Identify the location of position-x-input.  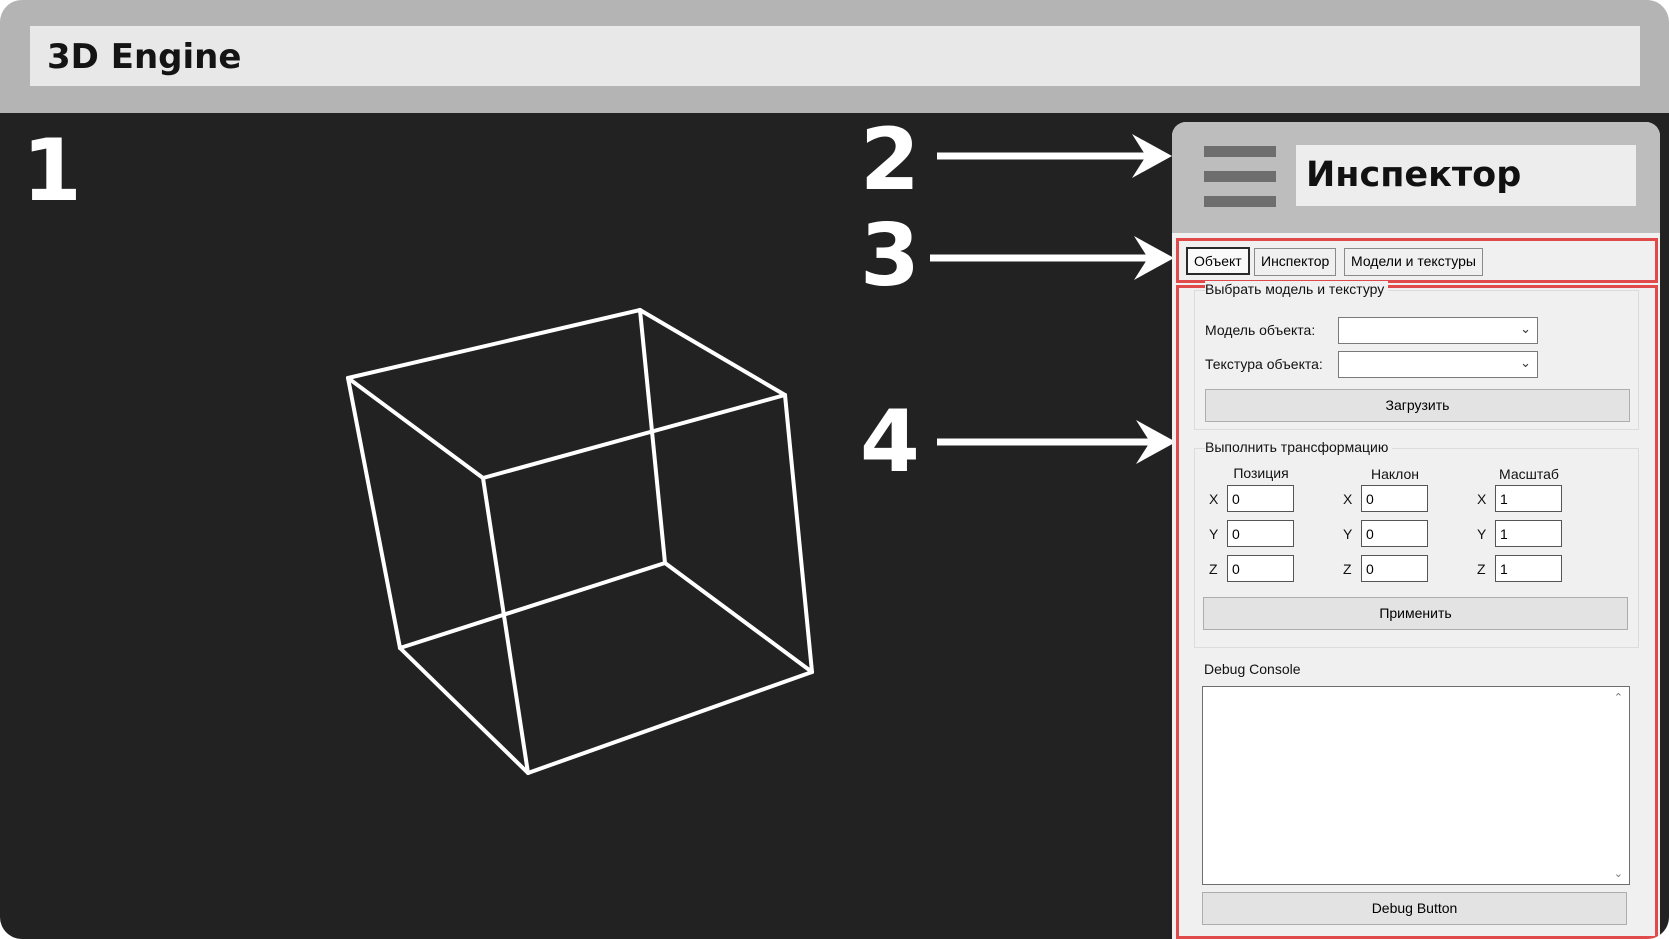
(1260, 498).